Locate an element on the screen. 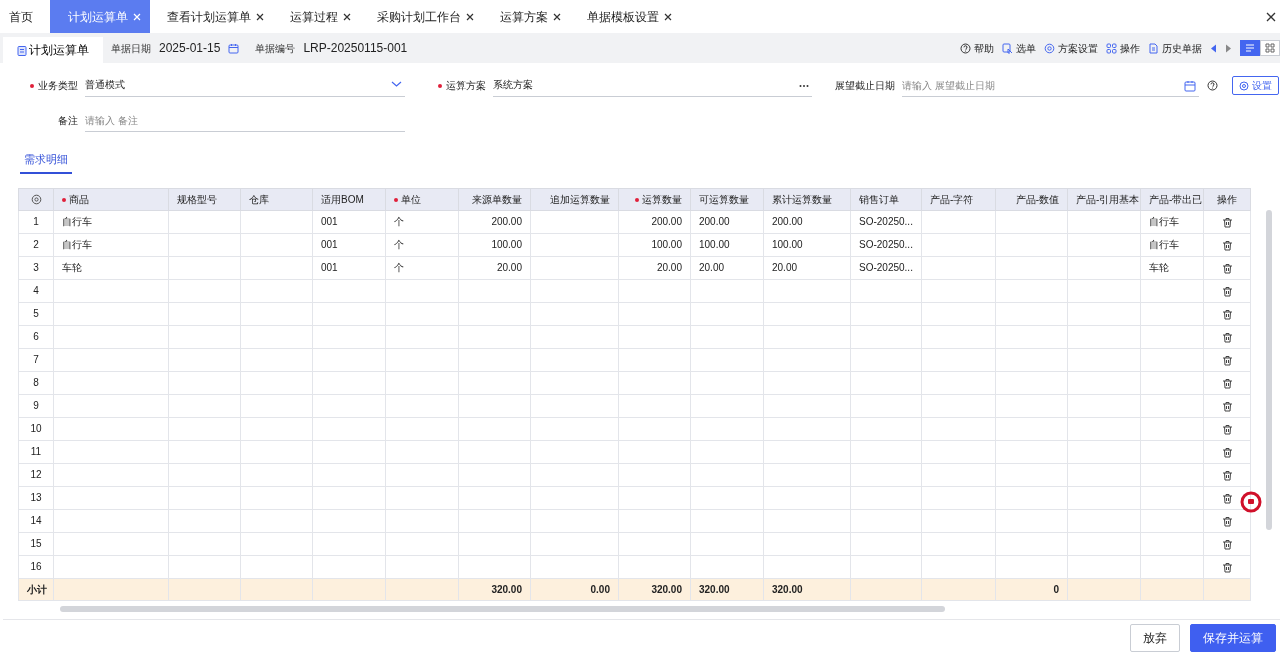 This screenshot has width=1280, height=655. table-cell: 自行车 is located at coordinates (1164, 221).